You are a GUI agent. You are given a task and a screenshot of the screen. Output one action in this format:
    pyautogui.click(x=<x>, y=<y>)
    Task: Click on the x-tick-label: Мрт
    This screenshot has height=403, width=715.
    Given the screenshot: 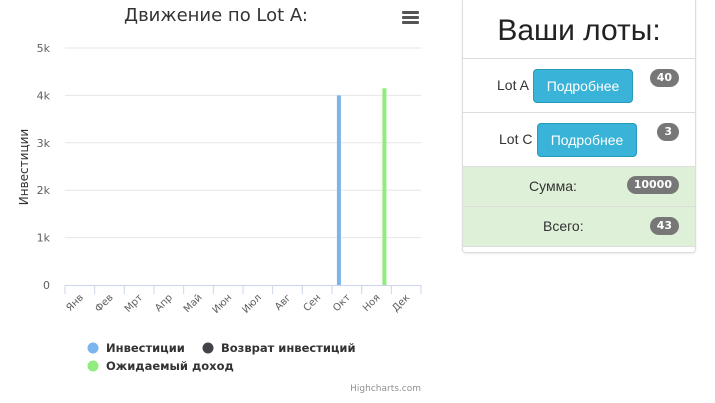 What is the action you would take?
    pyautogui.click(x=134, y=303)
    